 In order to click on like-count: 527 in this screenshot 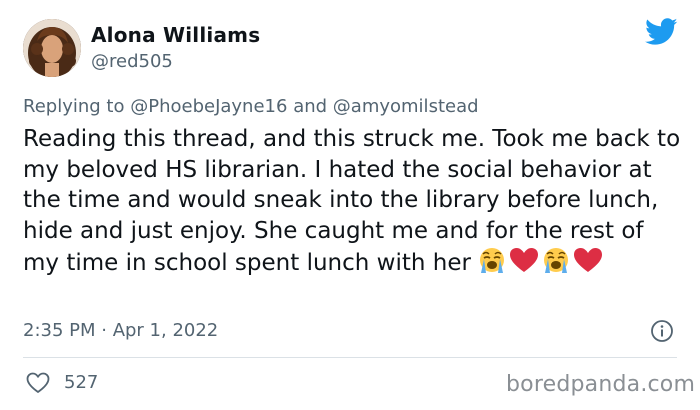, I will do `click(81, 382)`.